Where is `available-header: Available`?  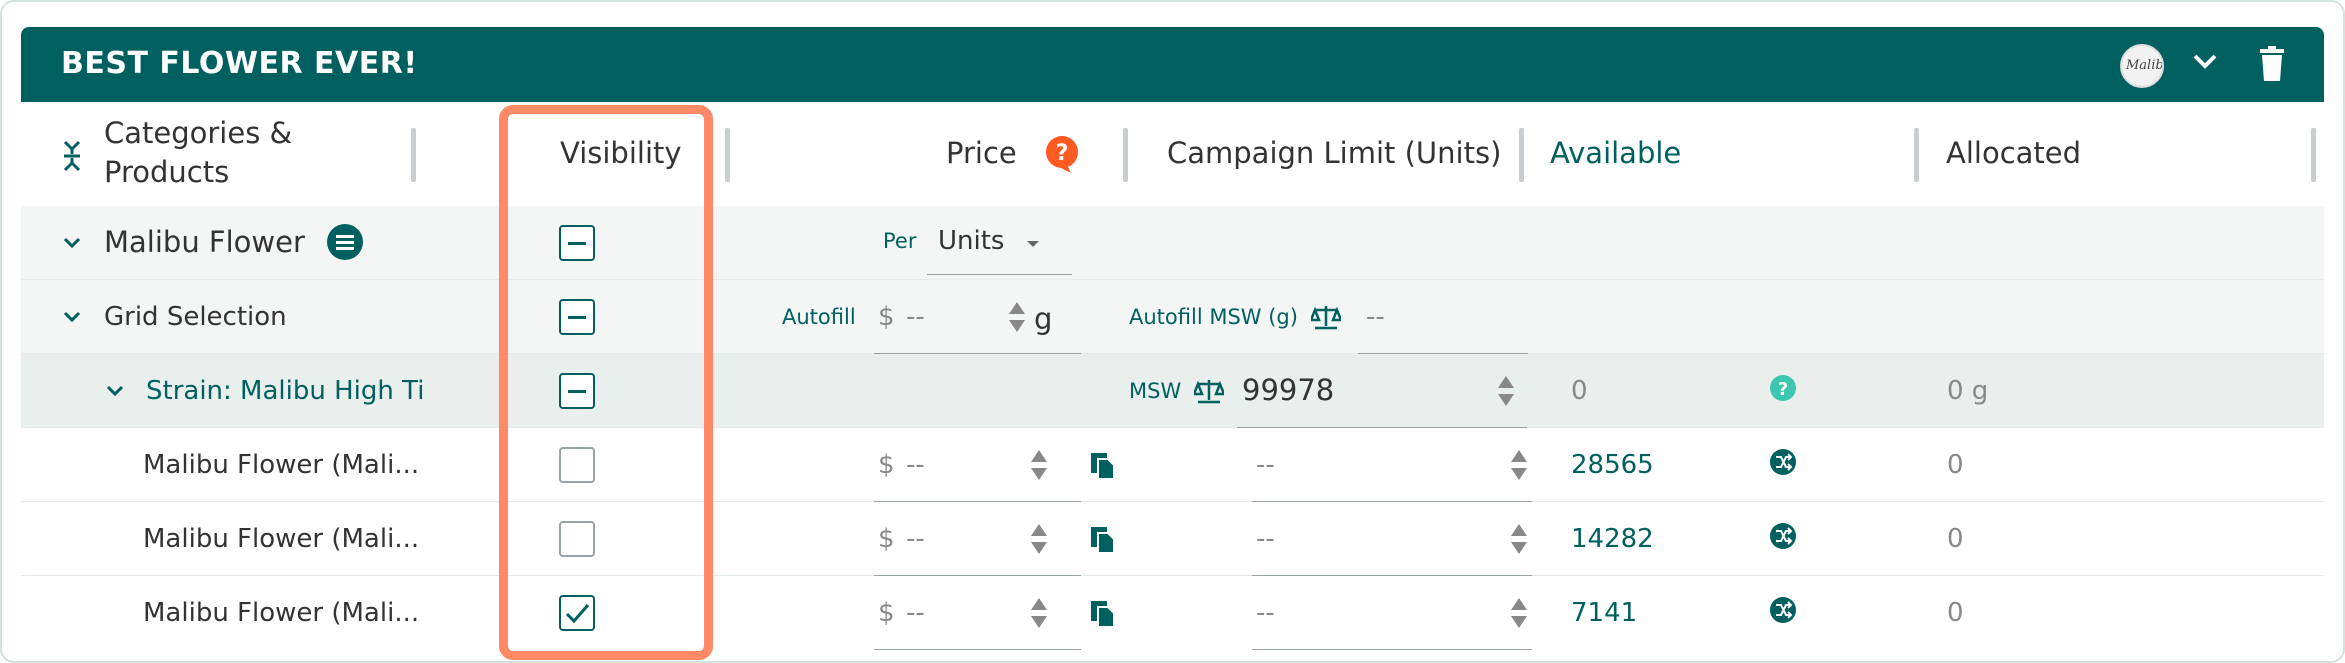
available-header: Available is located at coordinates (1615, 153).